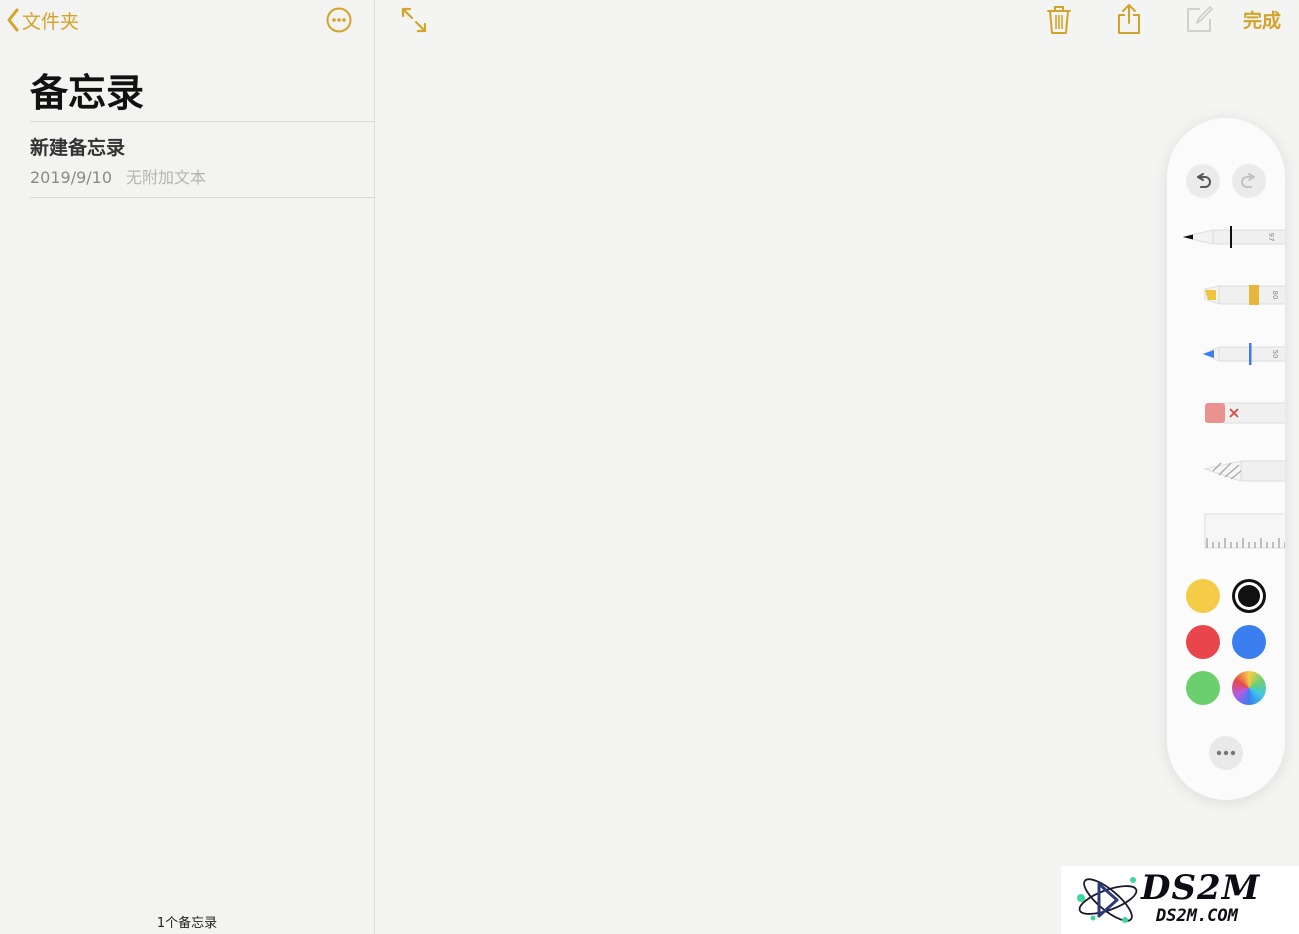  What do you see at coordinates (1271, 237) in the screenshot?
I see `pen-width-label: 97` at bounding box center [1271, 237].